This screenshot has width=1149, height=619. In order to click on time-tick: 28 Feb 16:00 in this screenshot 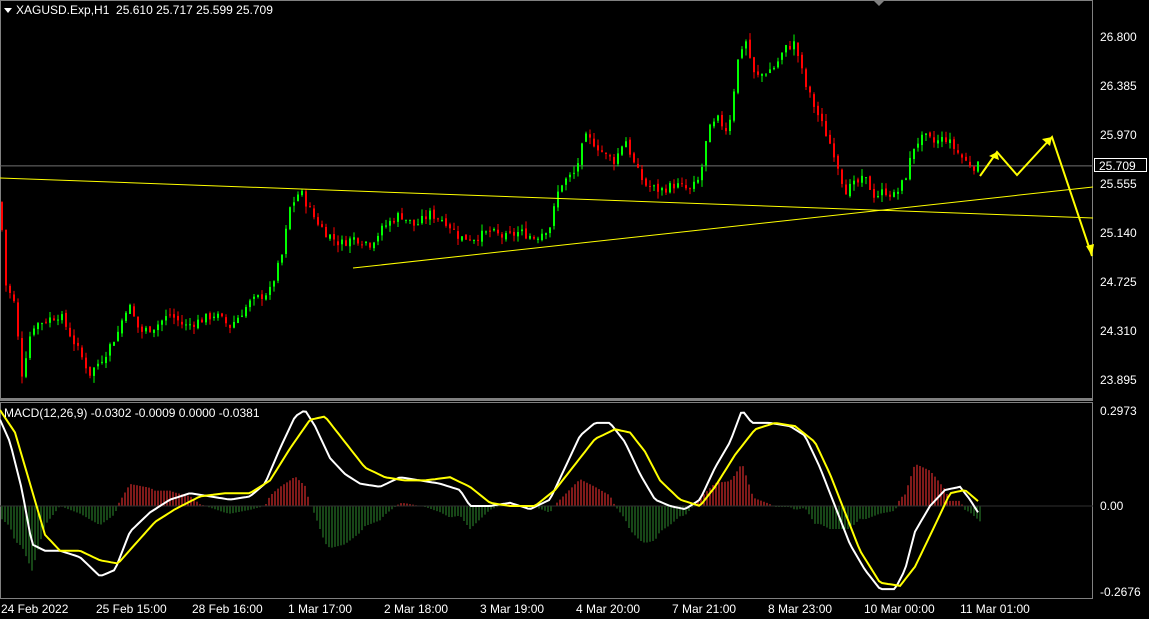, I will do `click(227, 609)`.